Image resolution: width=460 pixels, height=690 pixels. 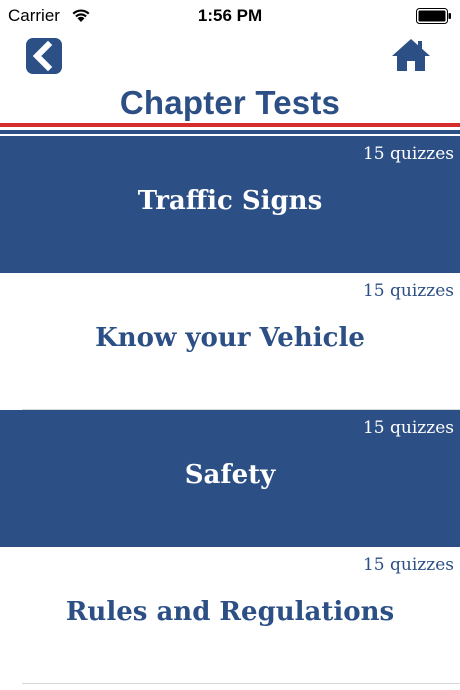 I want to click on home-button, so click(x=411, y=55).